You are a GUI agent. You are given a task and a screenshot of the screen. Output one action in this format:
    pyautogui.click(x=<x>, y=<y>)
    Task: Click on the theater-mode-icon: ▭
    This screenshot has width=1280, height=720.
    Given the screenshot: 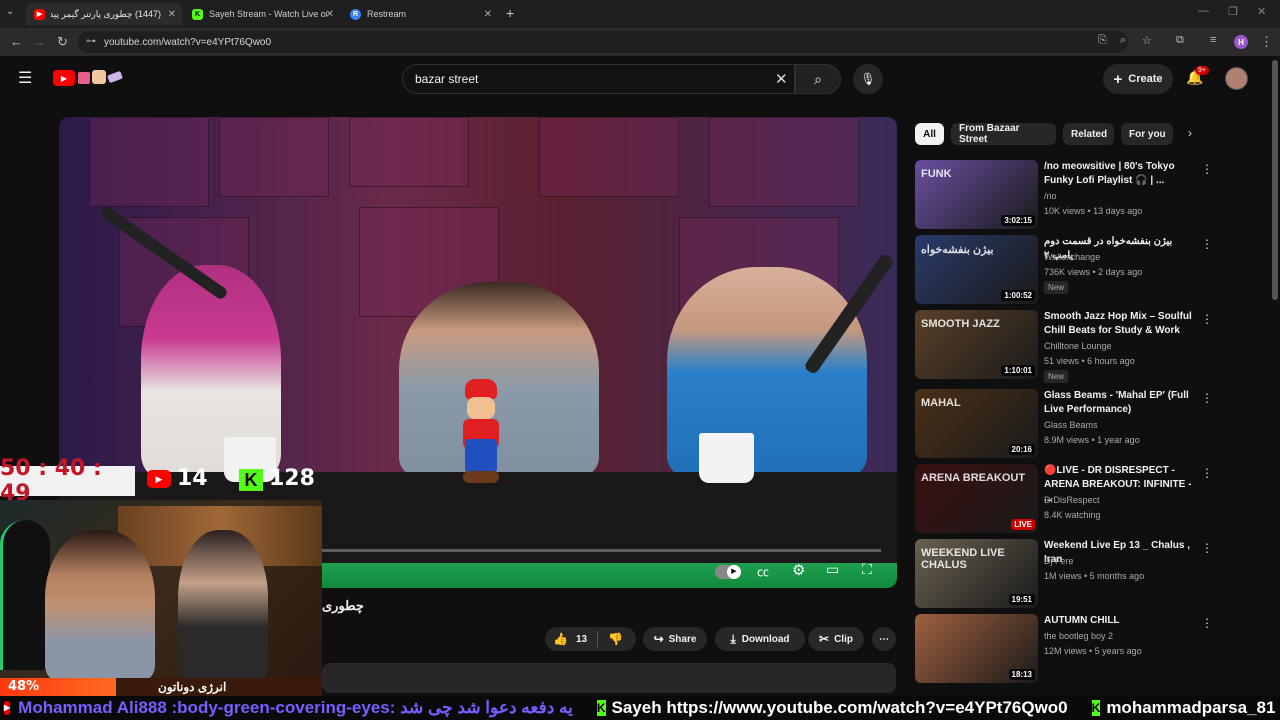 What is the action you would take?
    pyautogui.click(x=832, y=569)
    